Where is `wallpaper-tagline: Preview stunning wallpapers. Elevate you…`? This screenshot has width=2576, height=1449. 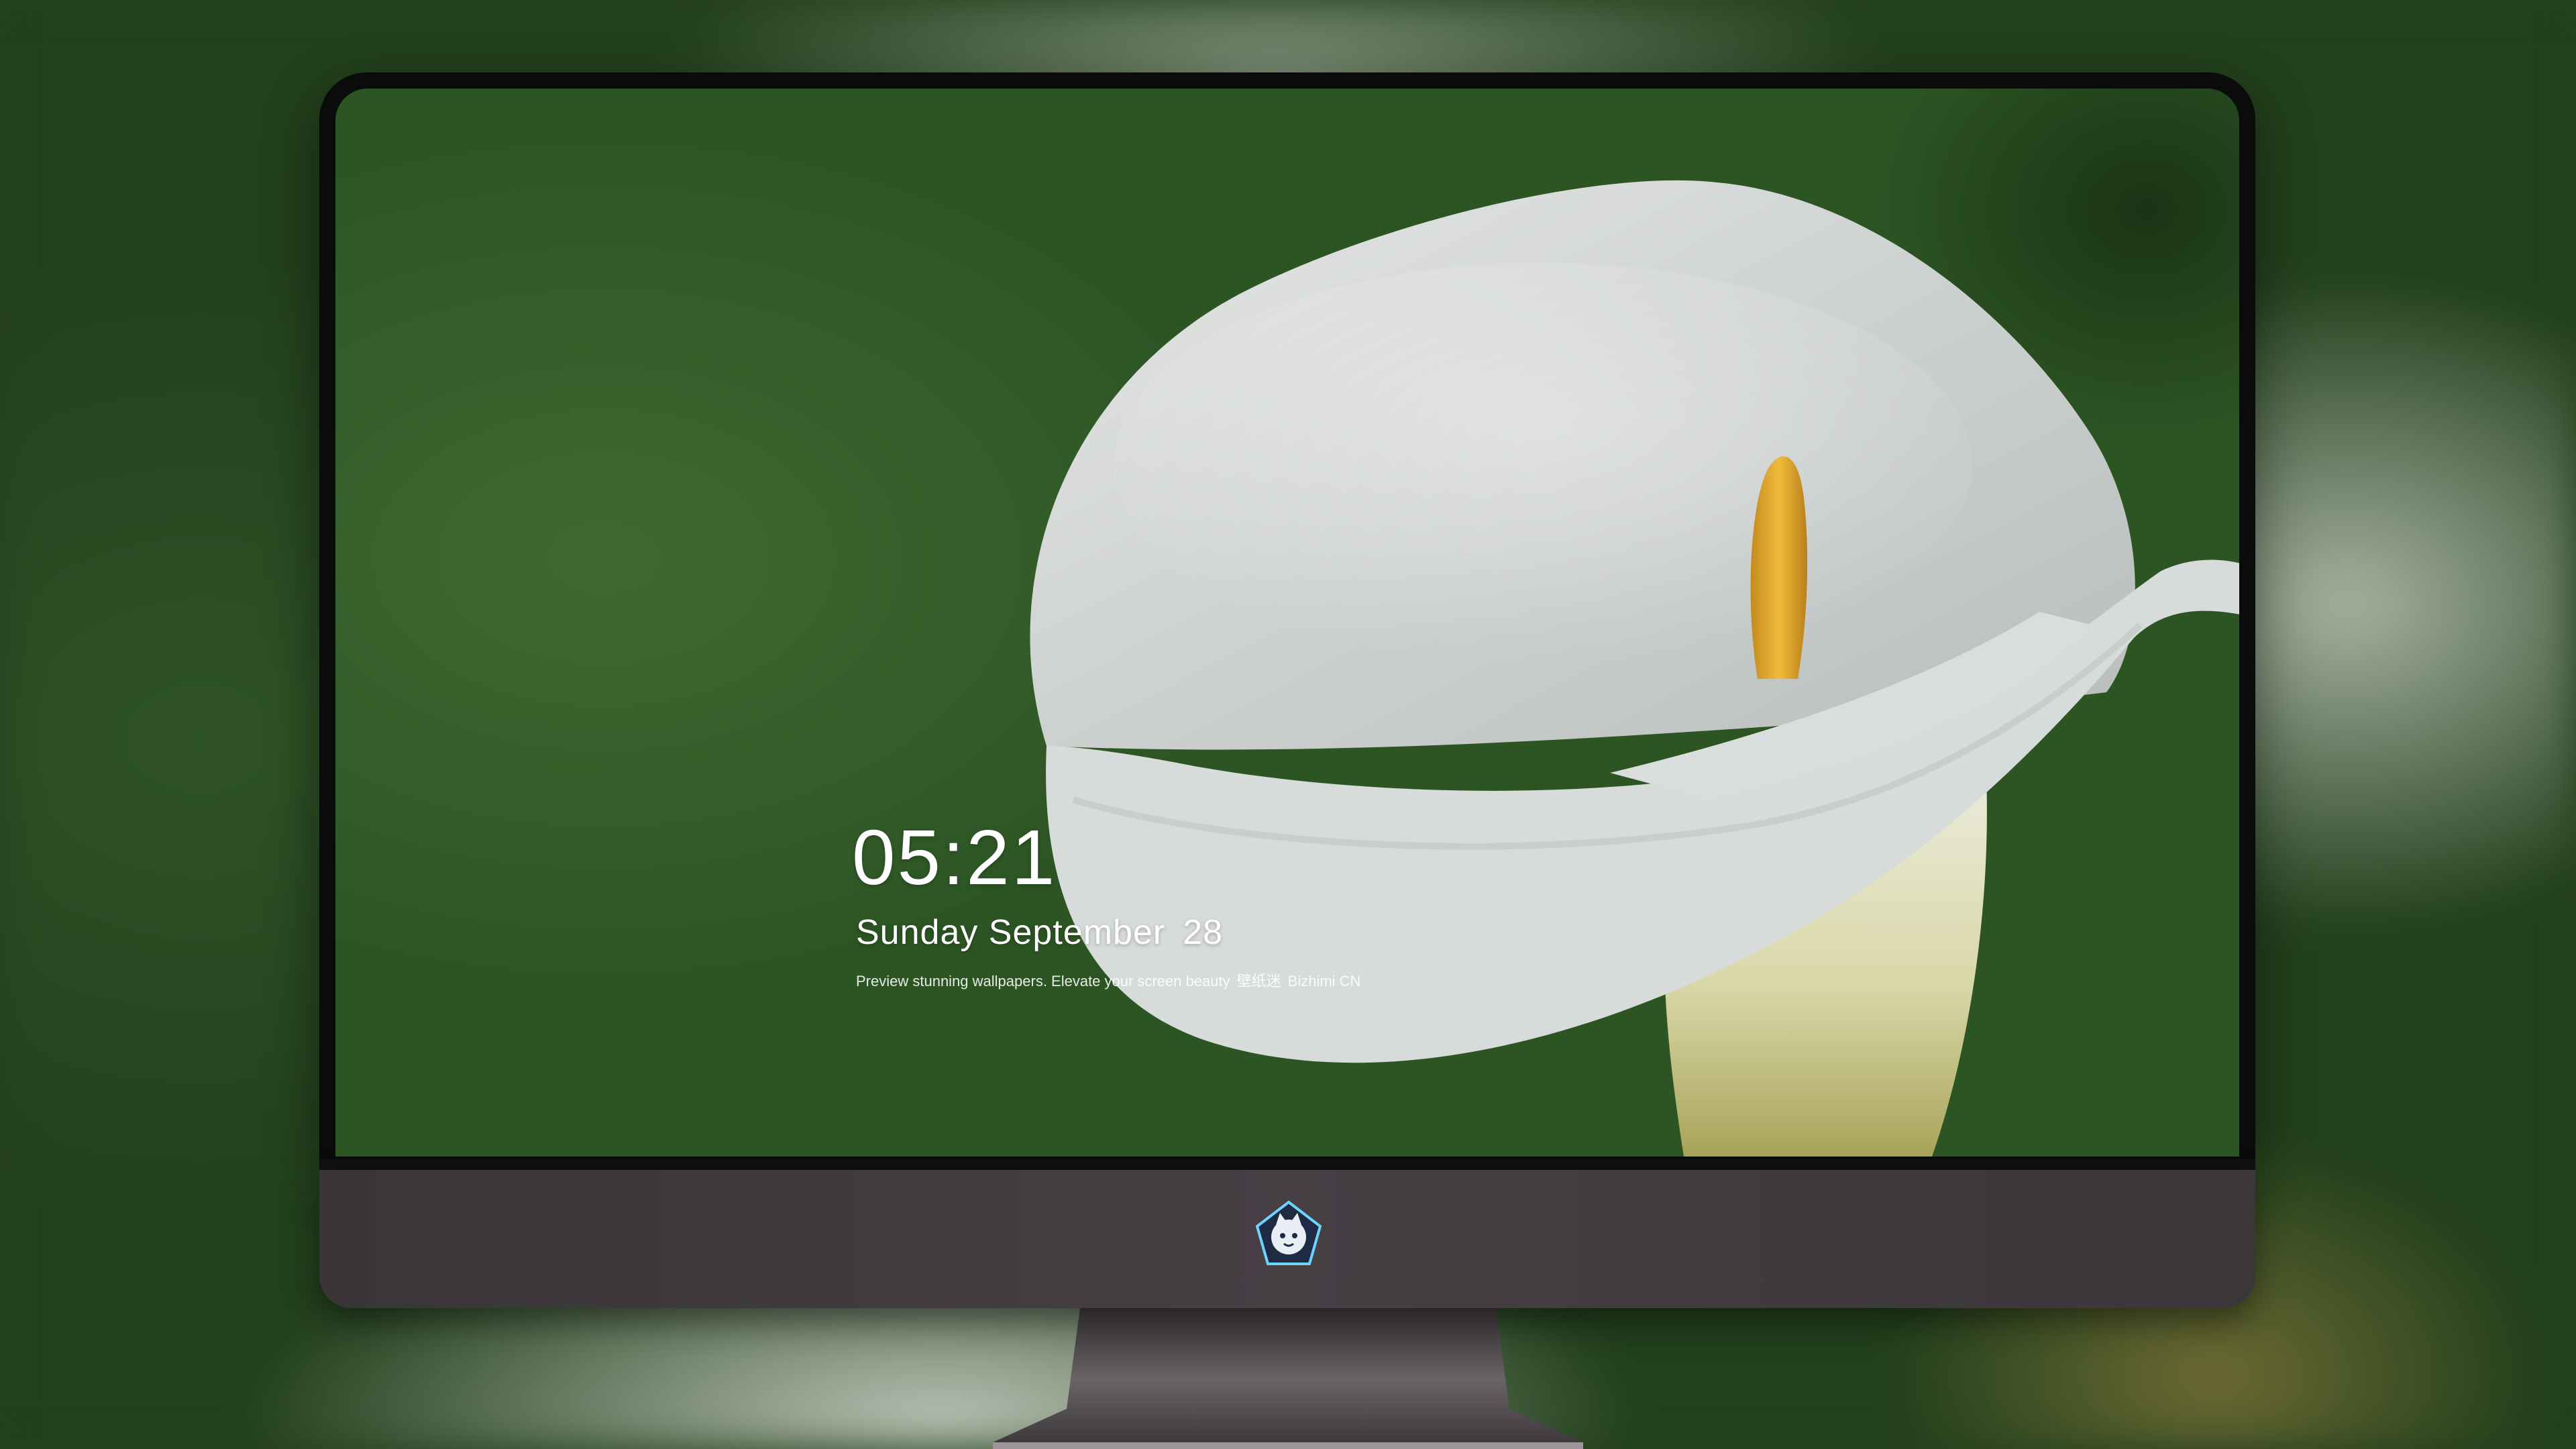 wallpaper-tagline: Preview stunning wallpapers. Elevate you… is located at coordinates (1111, 981).